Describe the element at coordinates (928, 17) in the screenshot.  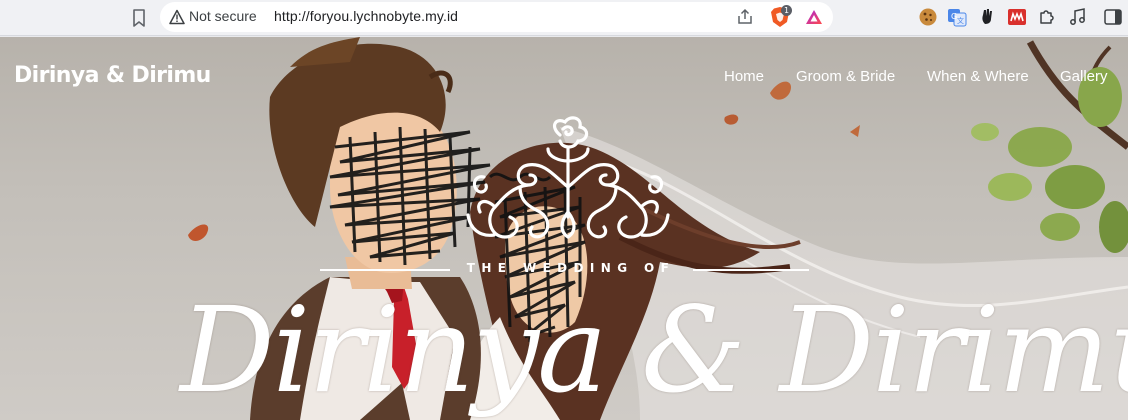
I see `cookie-extension-icon` at that location.